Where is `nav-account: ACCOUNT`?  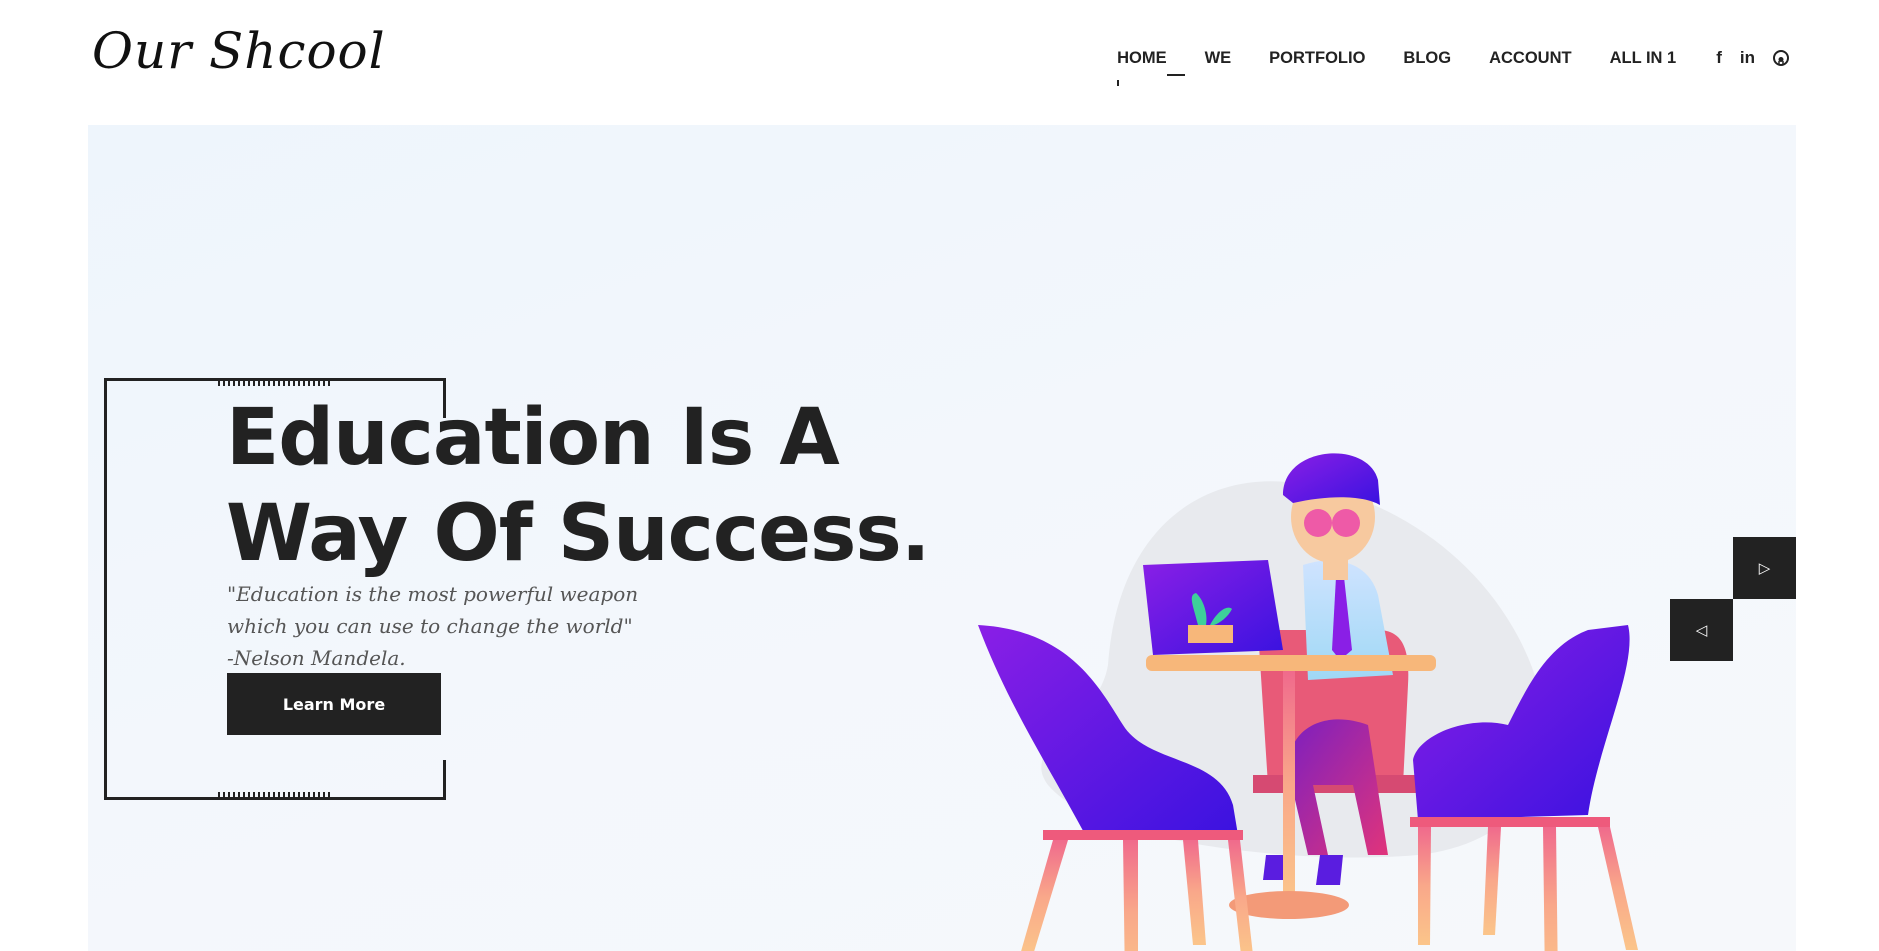 nav-account: ACCOUNT is located at coordinates (1530, 58).